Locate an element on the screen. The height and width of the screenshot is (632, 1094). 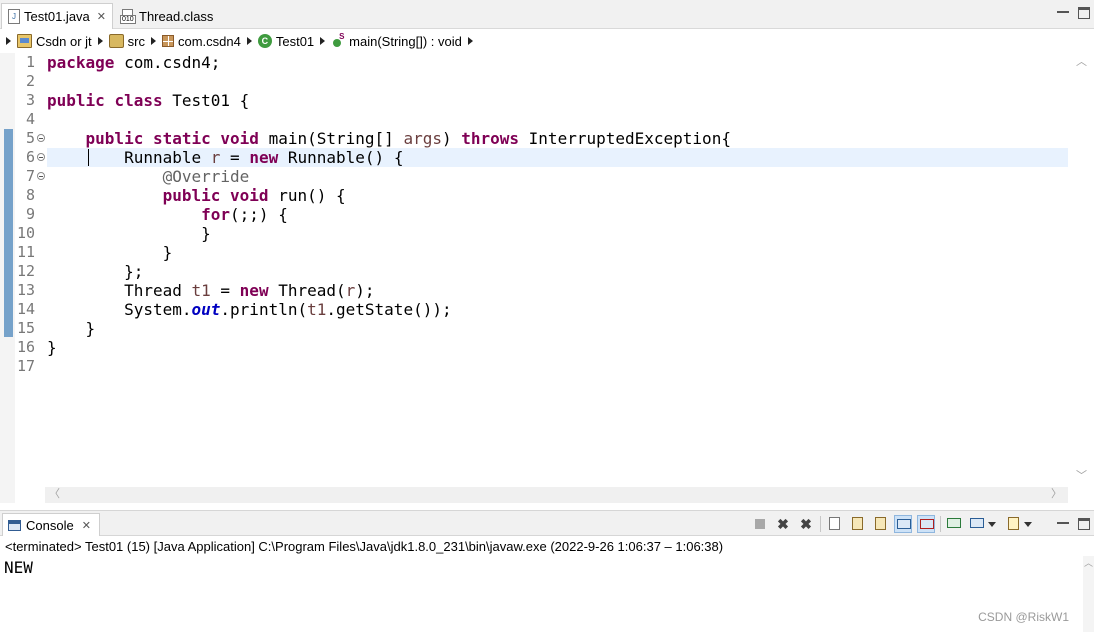
scroll-down-icon: ﹀ is located at coordinates (1081, 476).